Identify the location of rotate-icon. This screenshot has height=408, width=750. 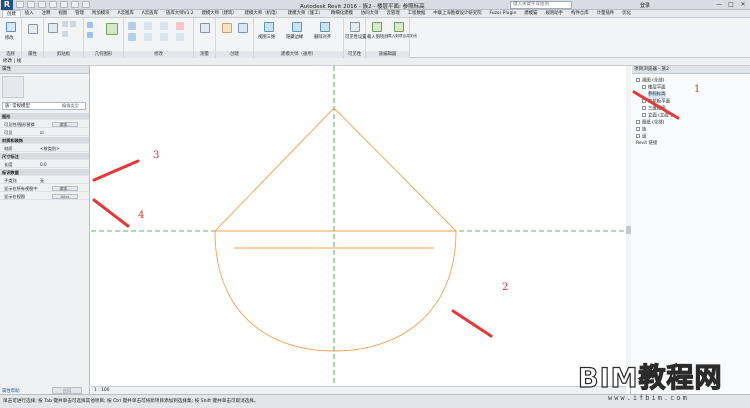
(164, 37).